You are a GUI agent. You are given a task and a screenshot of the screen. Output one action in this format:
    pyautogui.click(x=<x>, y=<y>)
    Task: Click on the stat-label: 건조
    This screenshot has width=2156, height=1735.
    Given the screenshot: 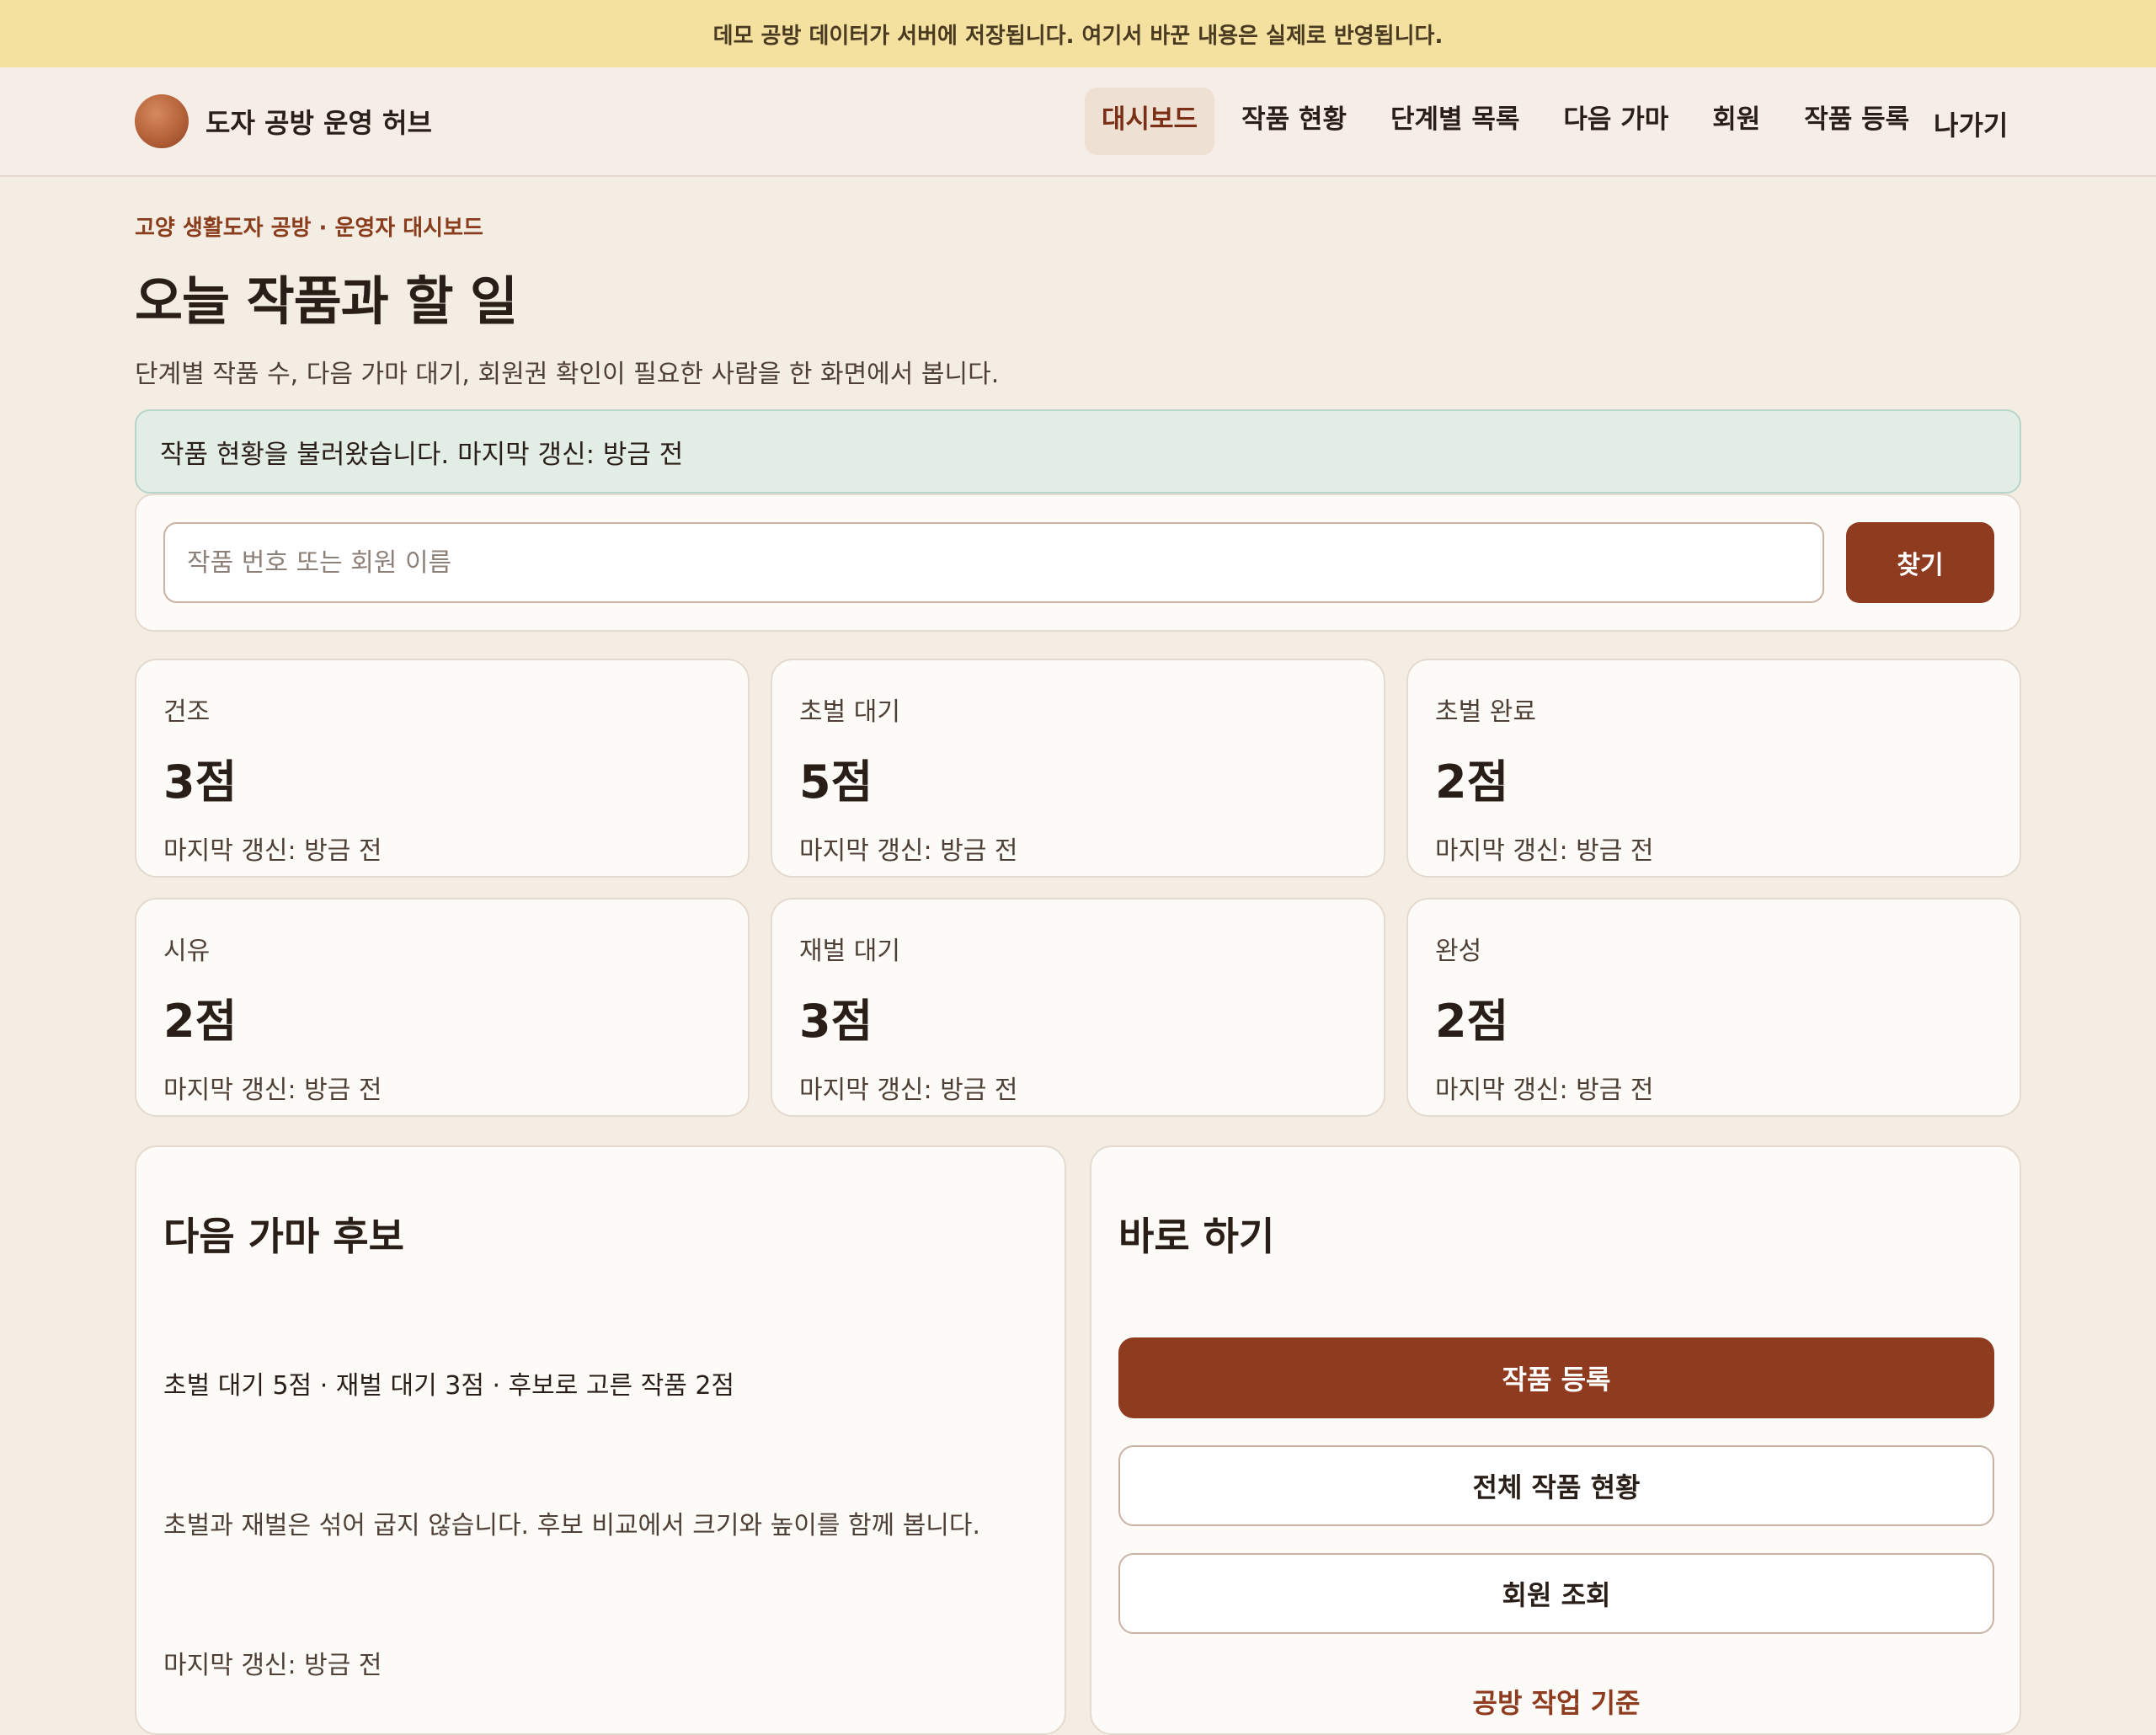 What is the action you would take?
    pyautogui.click(x=187, y=712)
    